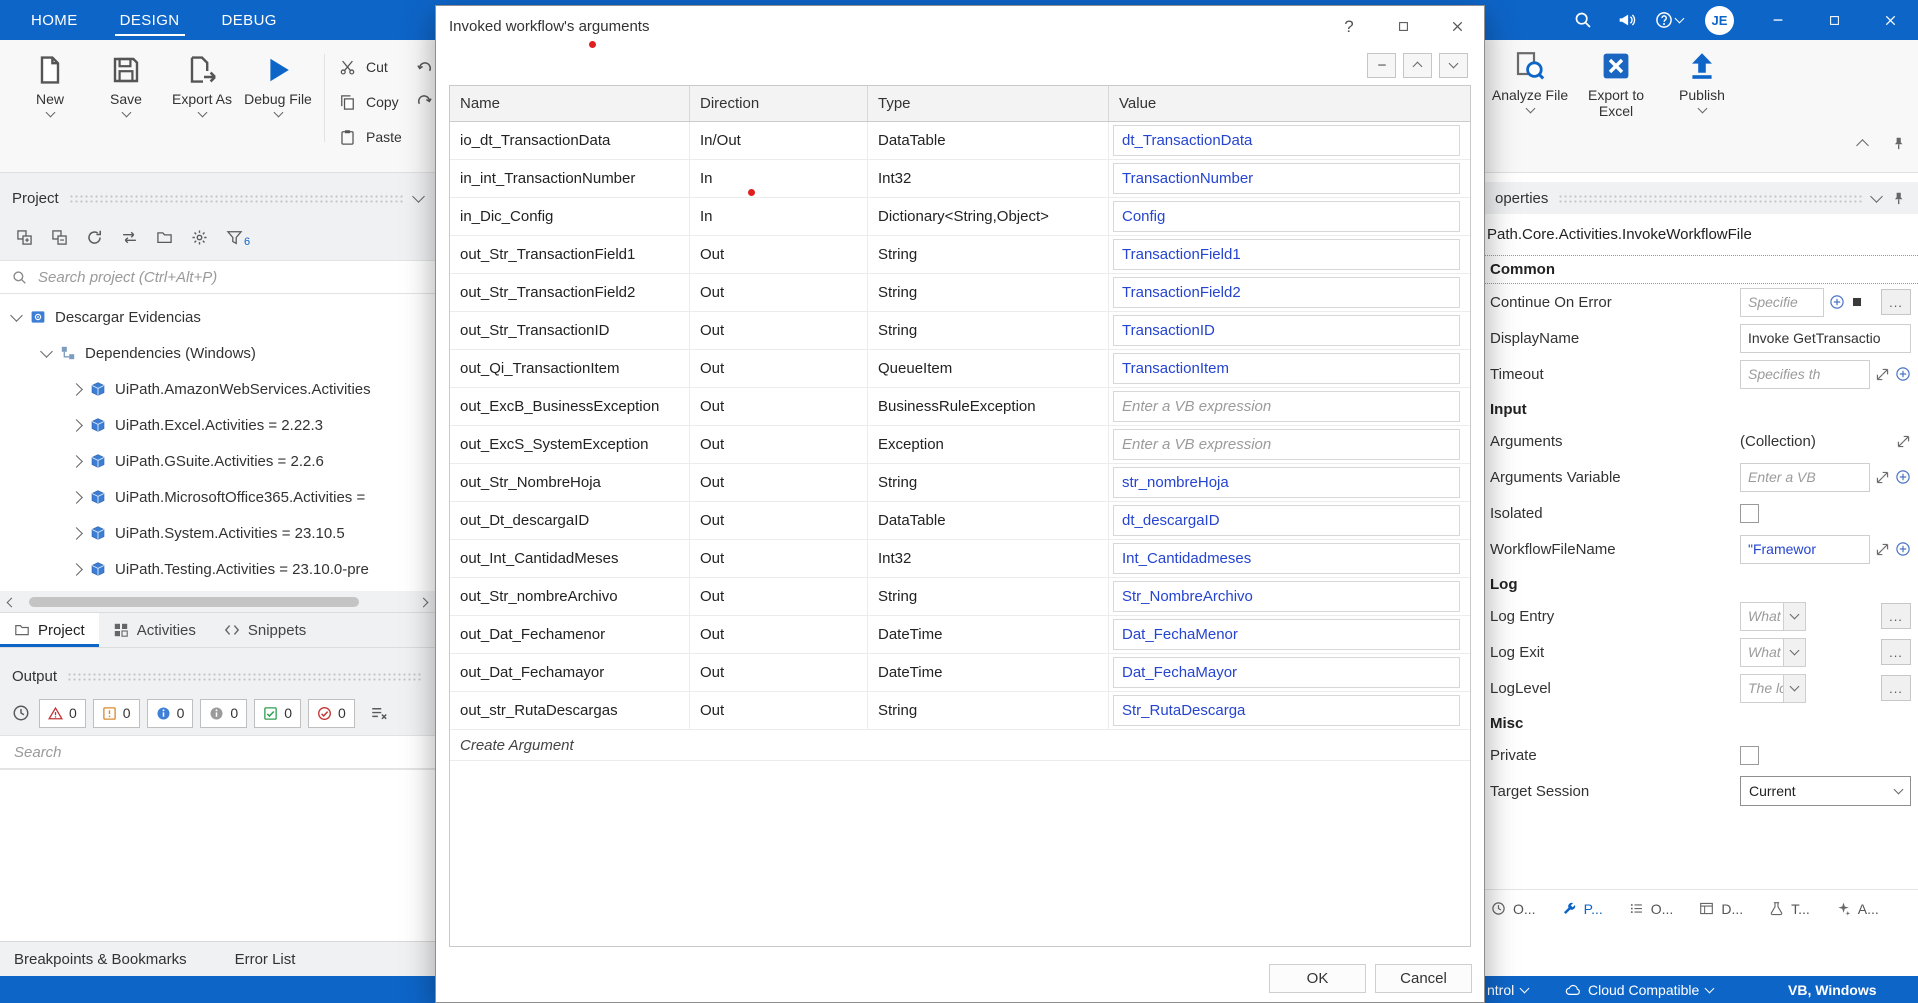  Describe the element at coordinates (265, 959) in the screenshot. I see `error-list-panel-header: Error List` at that location.